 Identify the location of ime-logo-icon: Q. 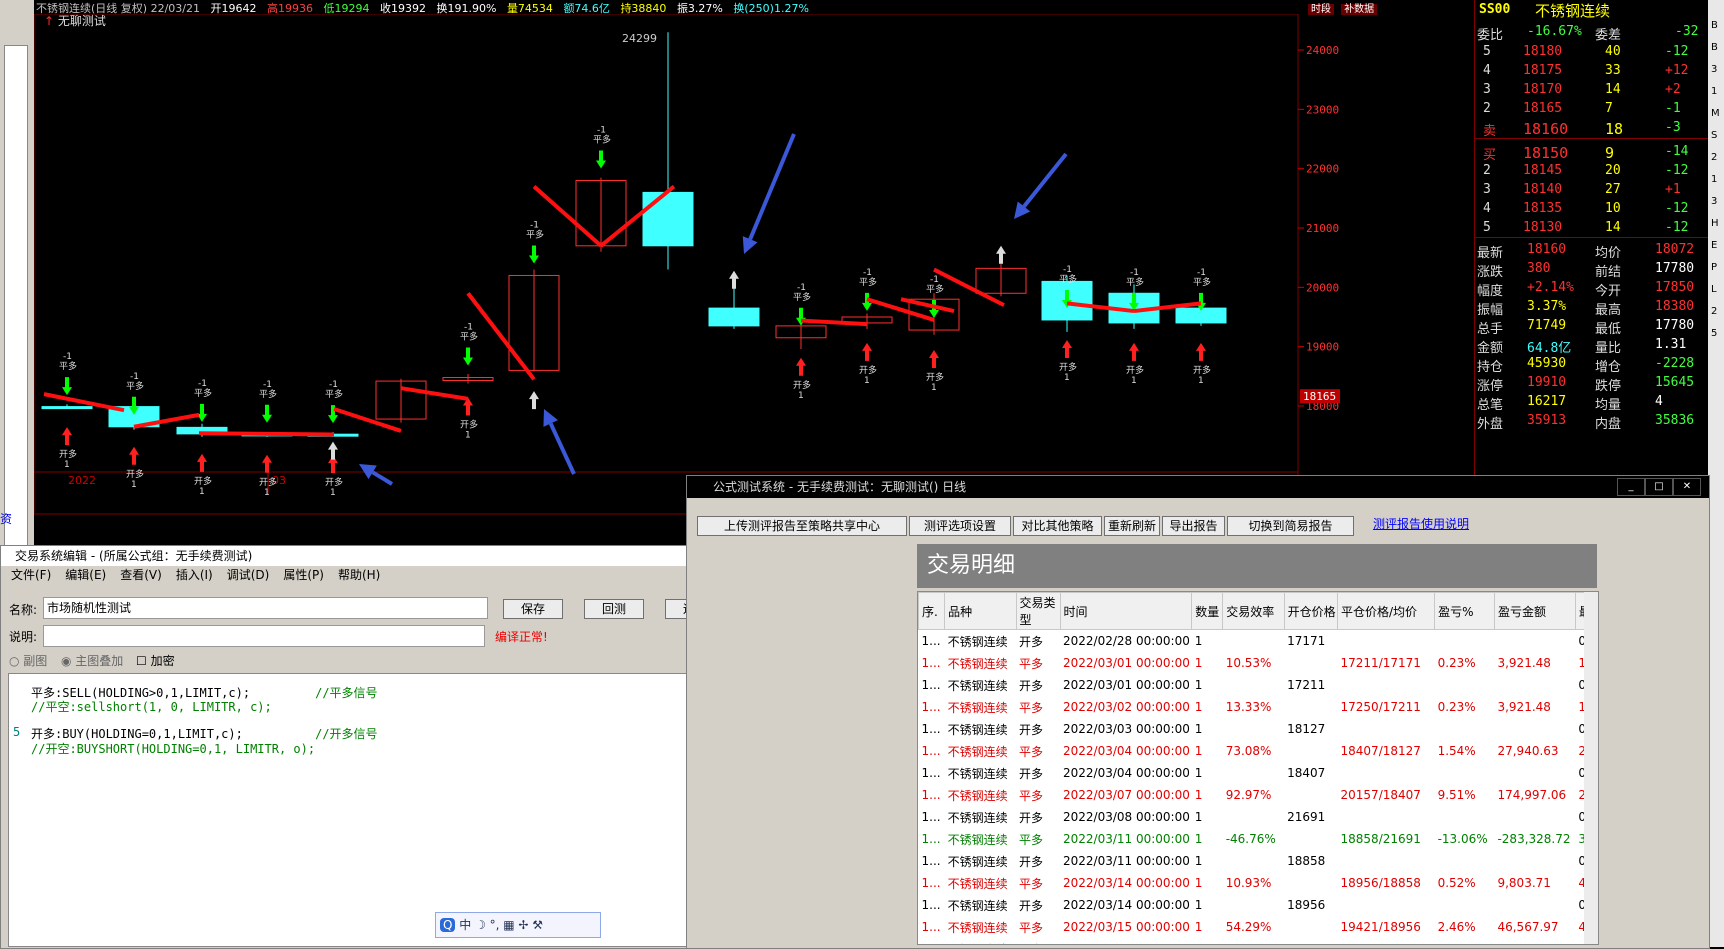
(448, 925).